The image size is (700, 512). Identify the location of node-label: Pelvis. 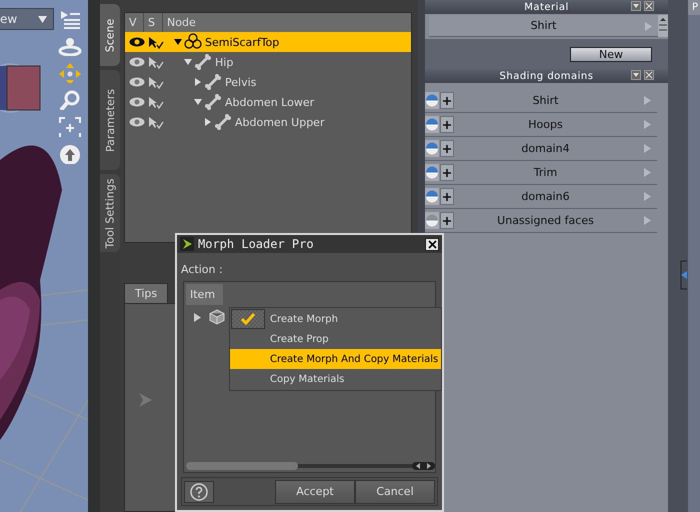
(240, 82).